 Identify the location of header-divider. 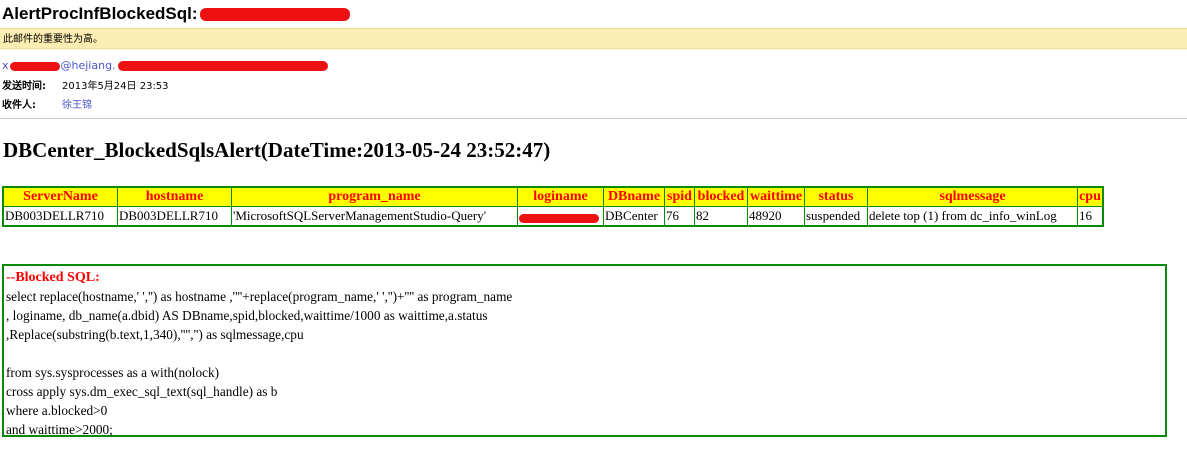
(593, 118).